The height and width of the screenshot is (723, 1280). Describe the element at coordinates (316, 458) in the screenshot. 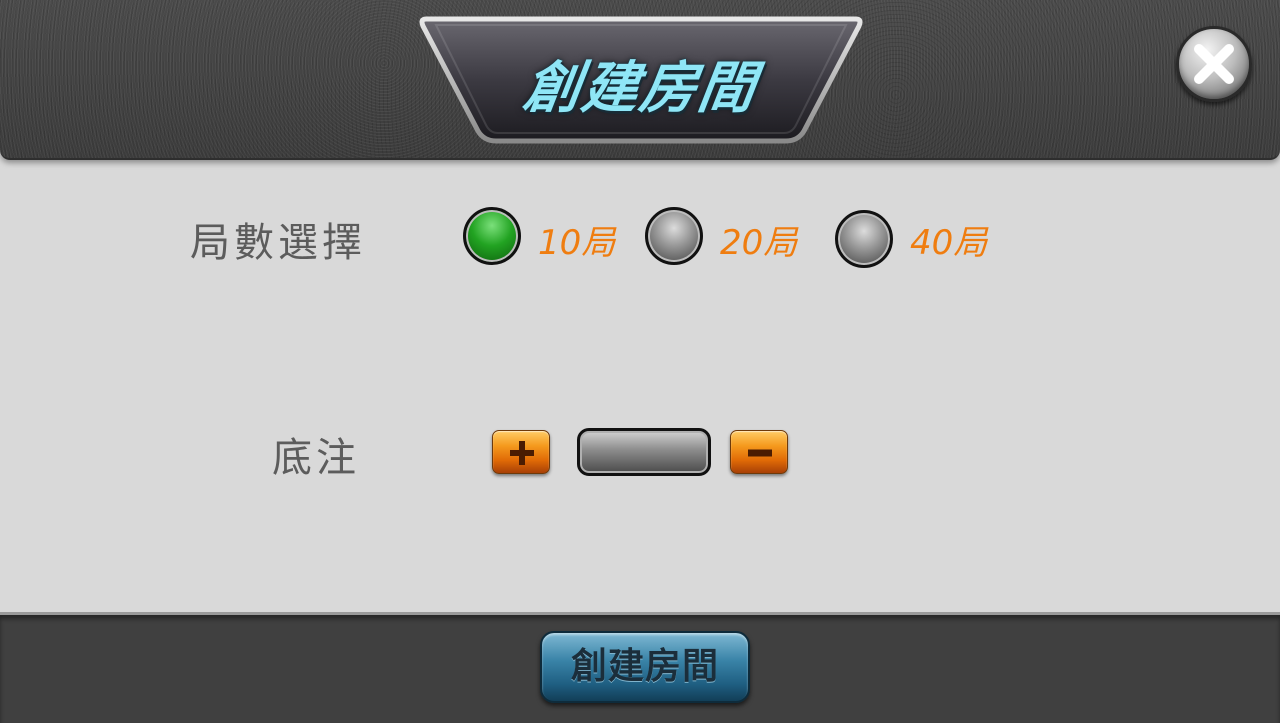

I see `base-bet-label: 底注` at that location.